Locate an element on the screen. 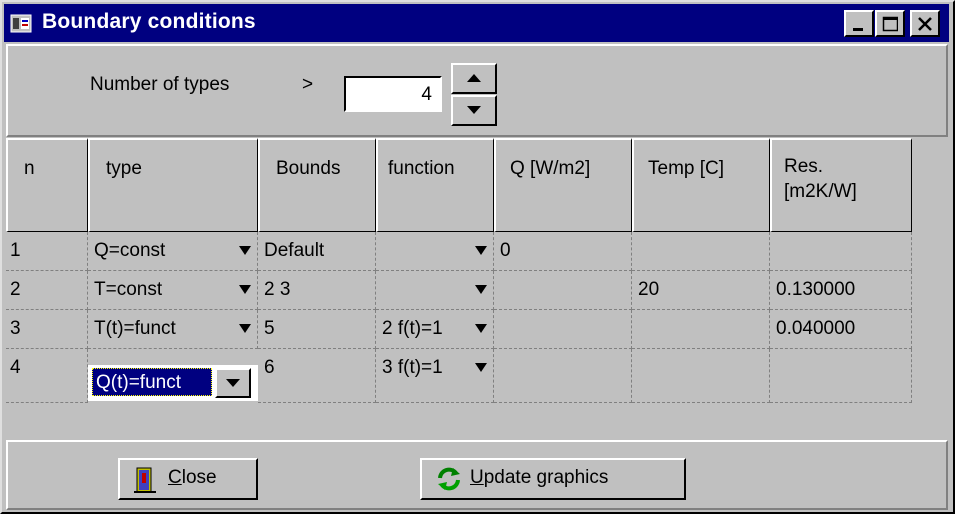 The height and width of the screenshot is (518, 963). row-4-n: 4 is located at coordinates (47, 376).